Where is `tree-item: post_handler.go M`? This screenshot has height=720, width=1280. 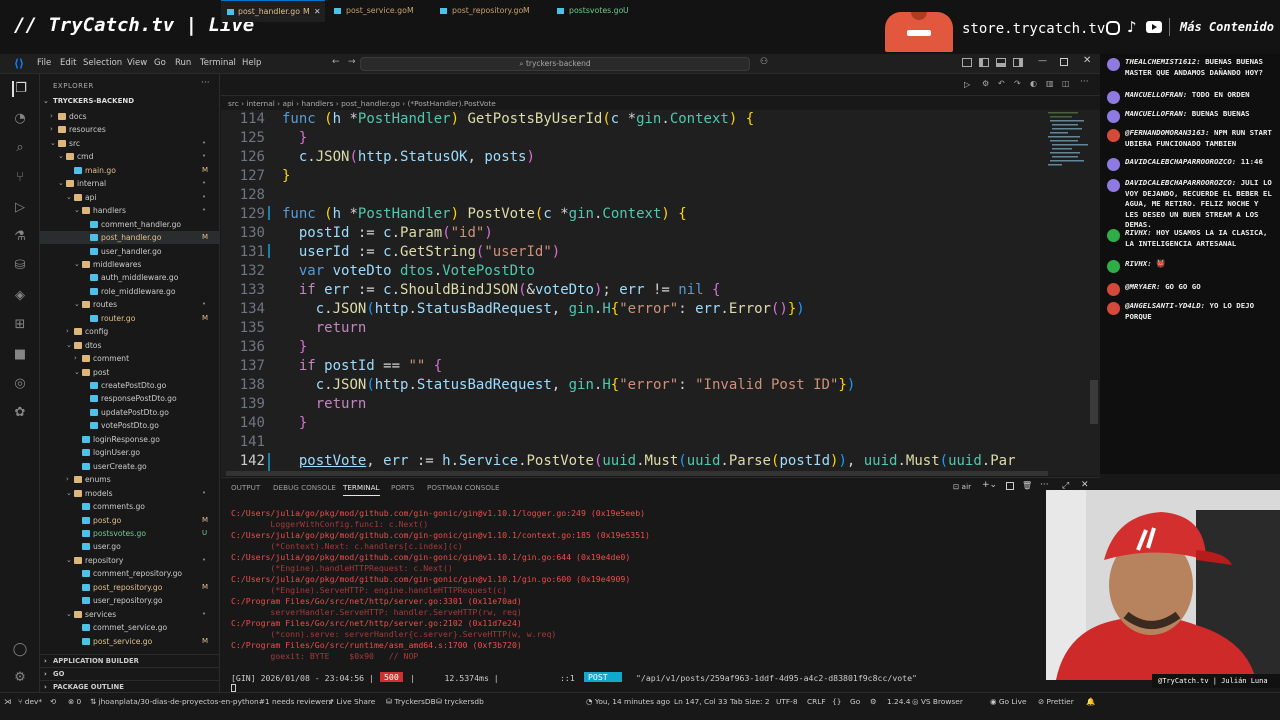
tree-item: post_handler.go M is located at coordinates (130, 238).